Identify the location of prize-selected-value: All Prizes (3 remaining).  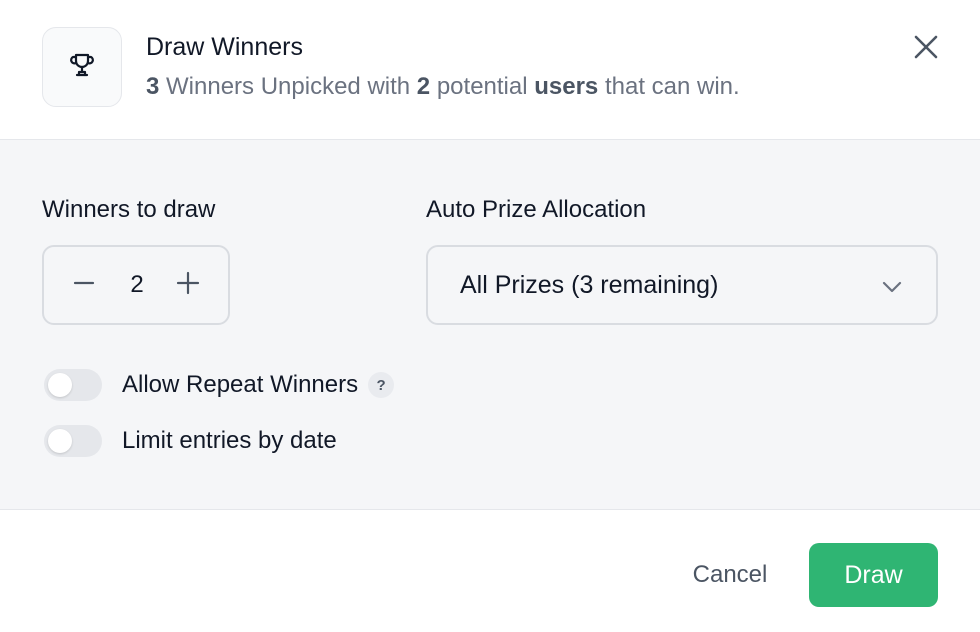
(589, 285).